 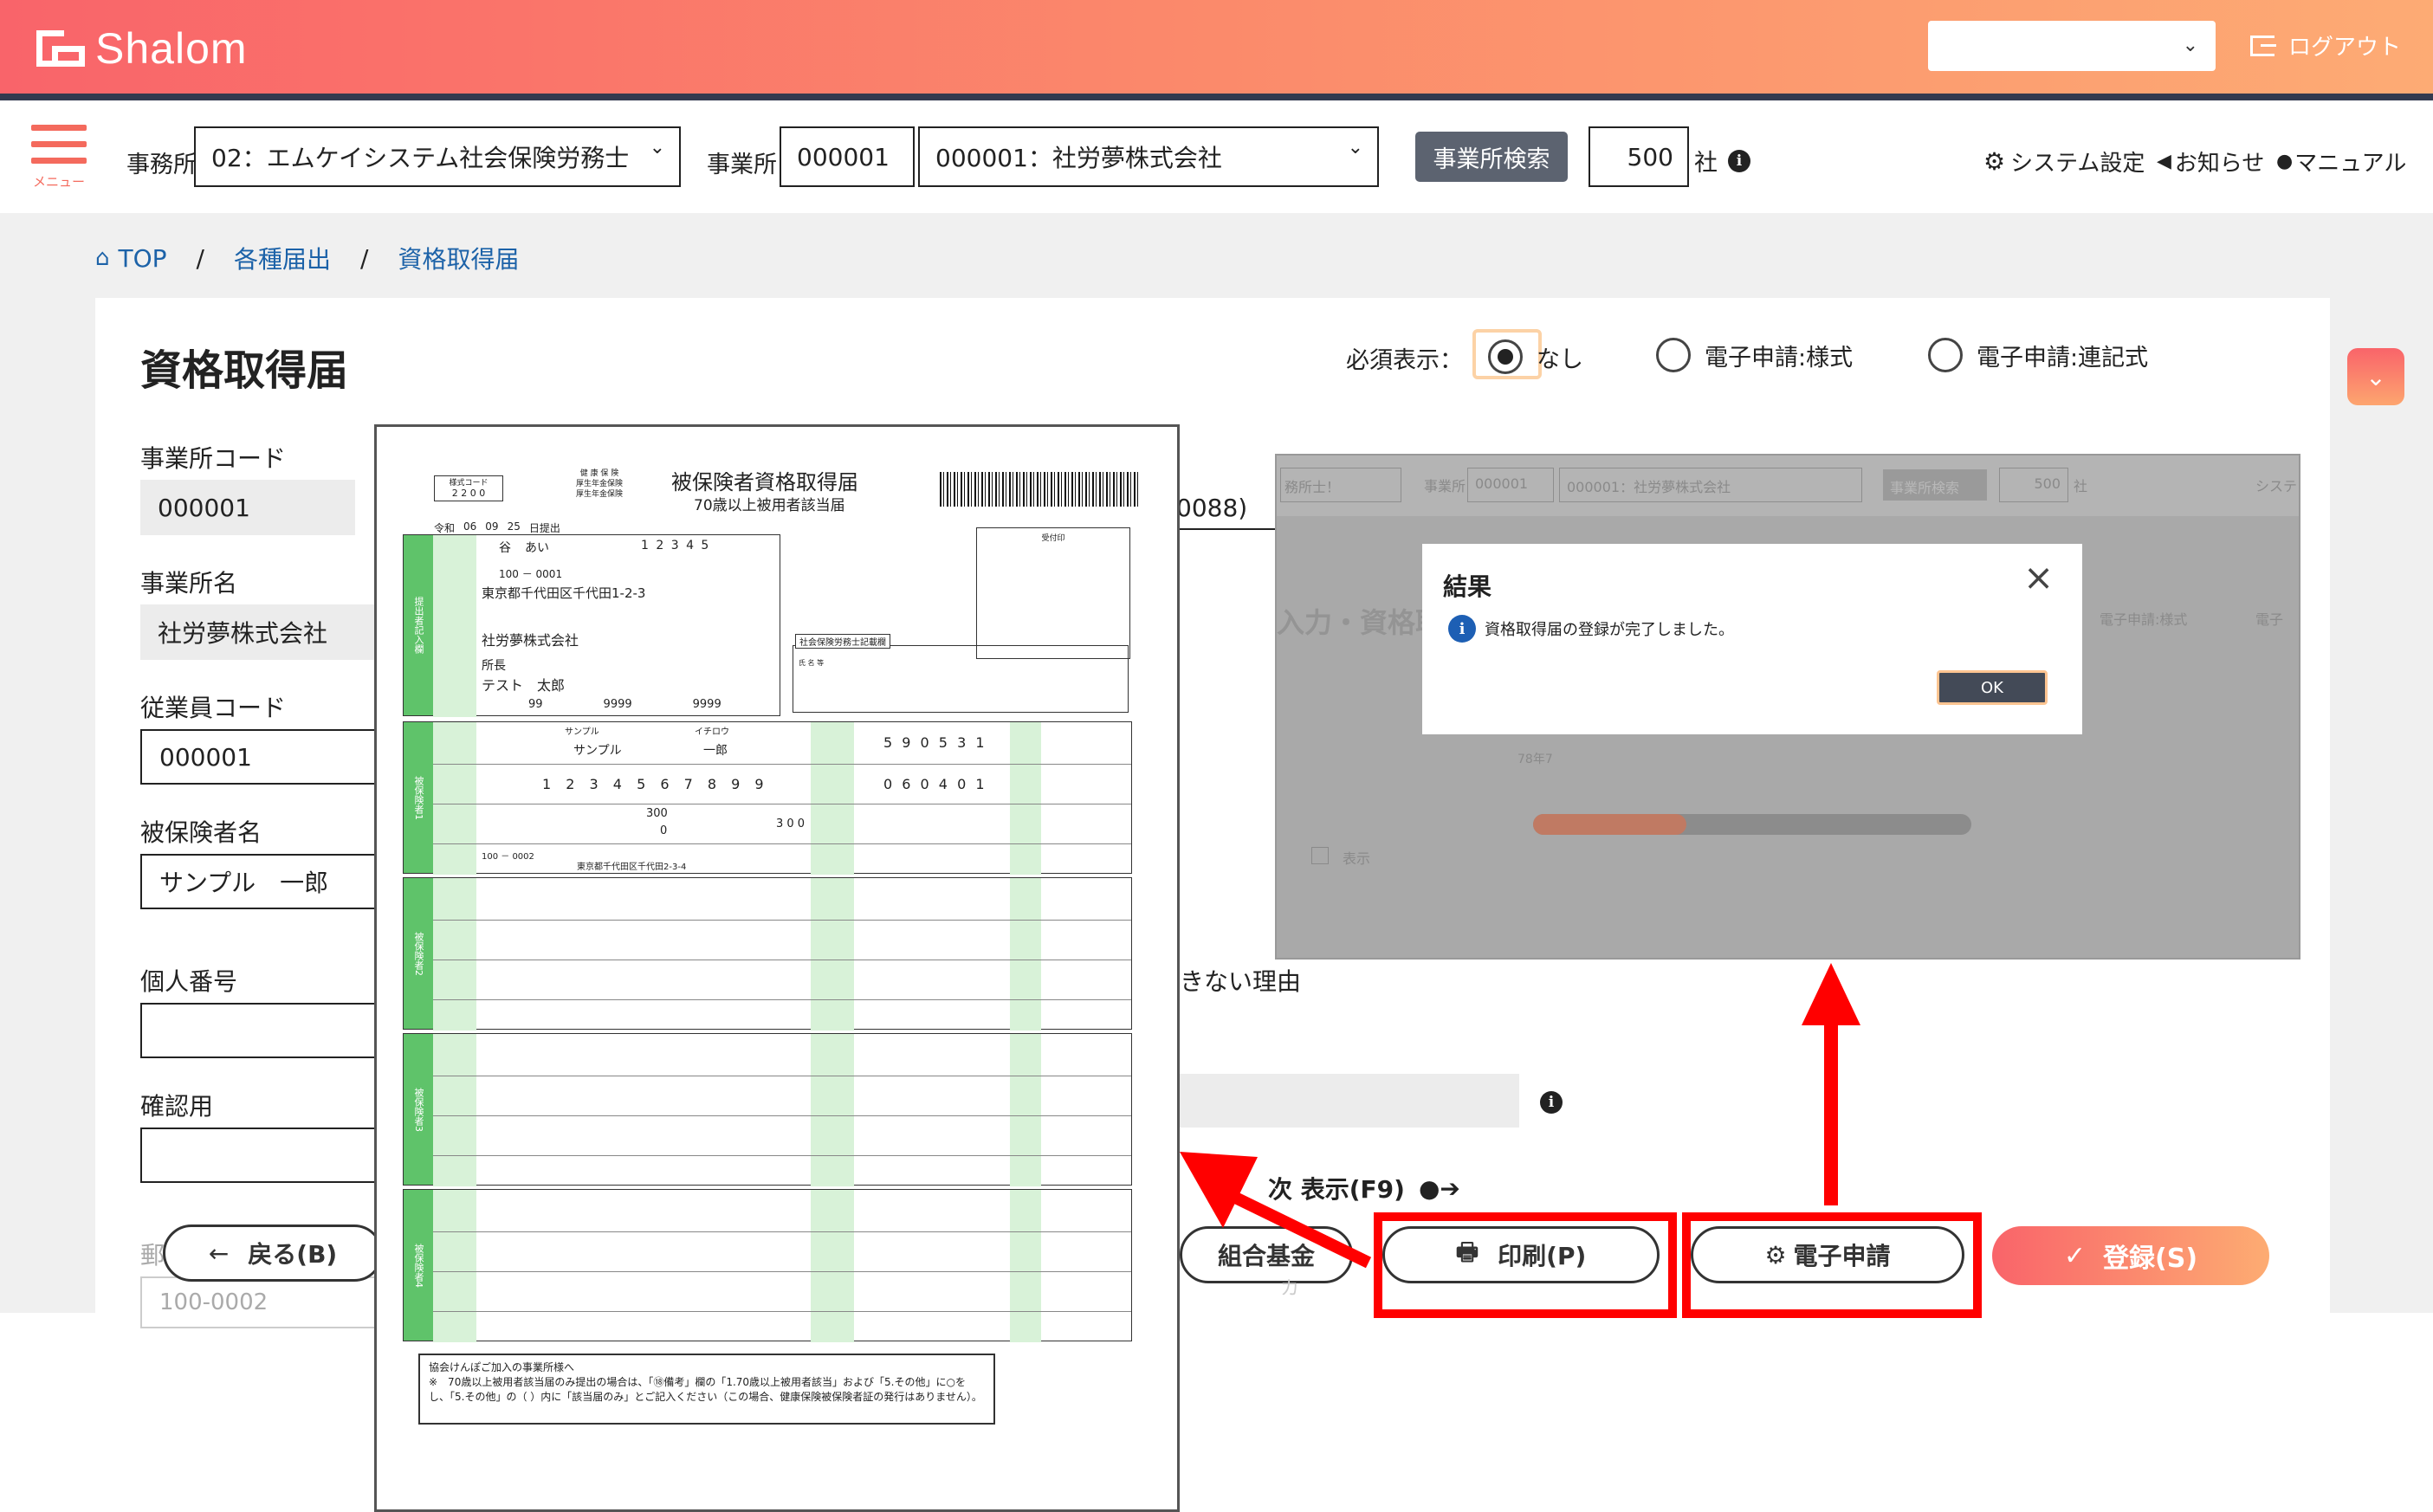 What do you see at coordinates (1779, 358) in the screenshot?
I see `radio-e-form-label: 電子申請:様式` at bounding box center [1779, 358].